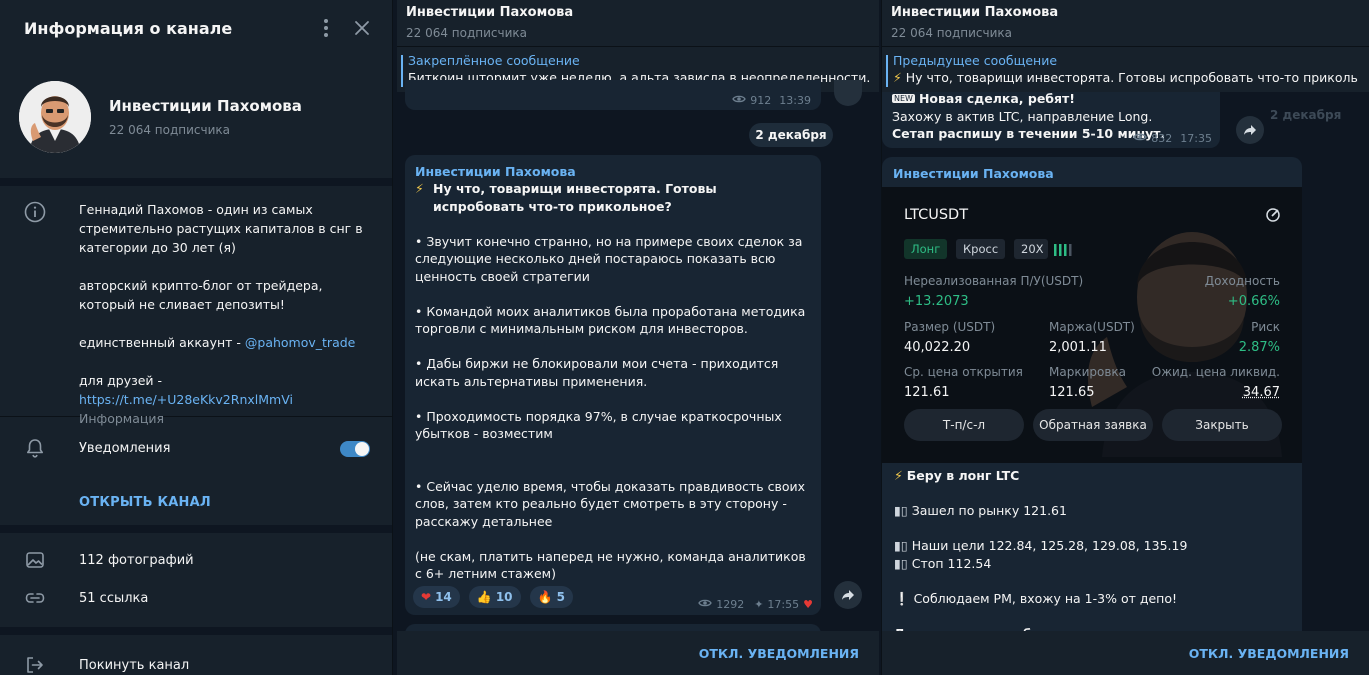  I want to click on liquidation-price-value: 34.67, so click(1261, 392).